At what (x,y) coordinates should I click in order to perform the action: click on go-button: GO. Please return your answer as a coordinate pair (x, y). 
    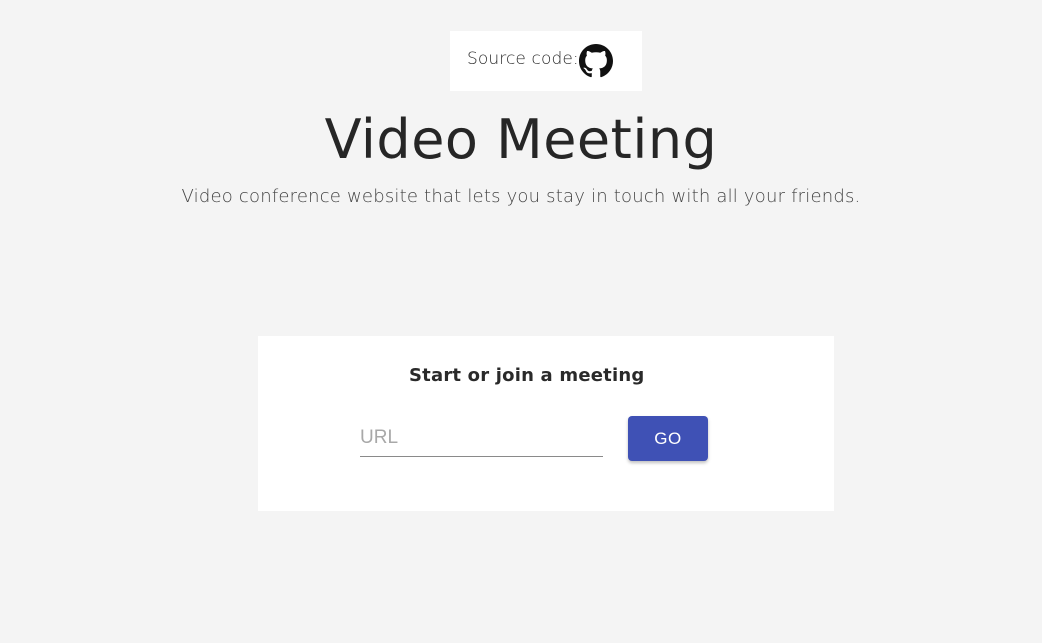
    Looking at the image, I should click on (668, 438).